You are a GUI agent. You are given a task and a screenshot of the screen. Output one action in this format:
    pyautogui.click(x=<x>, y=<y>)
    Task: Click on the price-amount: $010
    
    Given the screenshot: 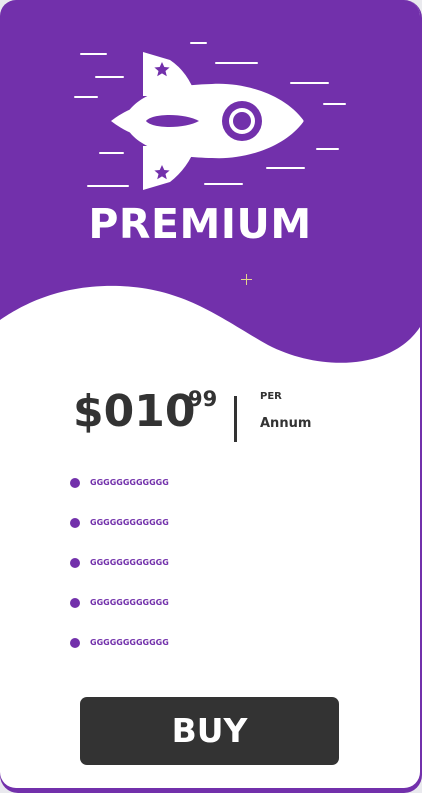 What is the action you would take?
    pyautogui.click(x=134, y=411)
    